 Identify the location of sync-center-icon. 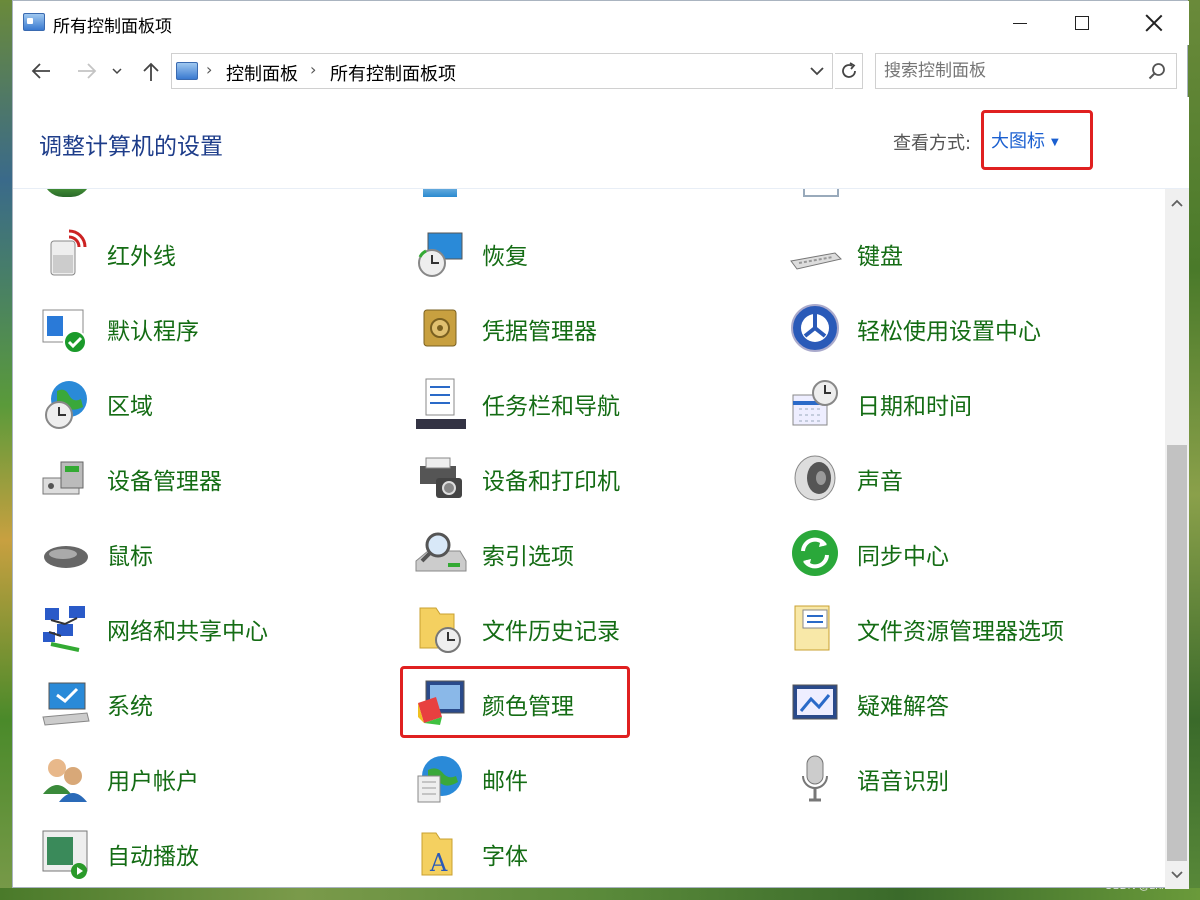
(816, 554).